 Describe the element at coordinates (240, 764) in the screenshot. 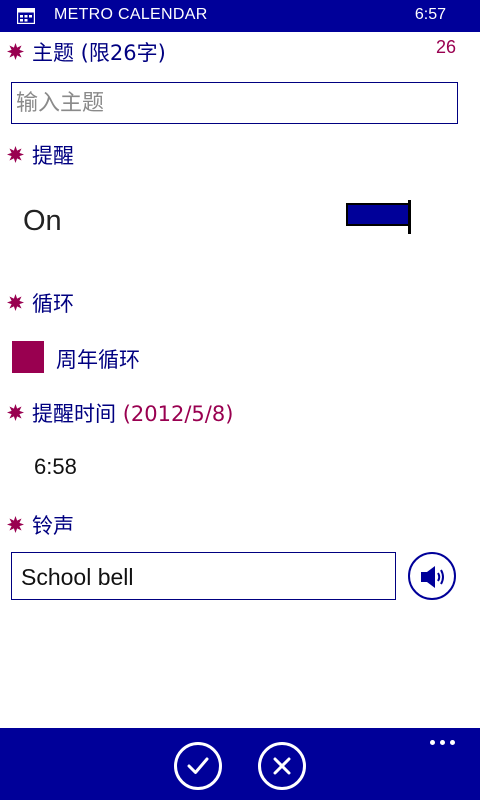

I see `app-bar` at that location.